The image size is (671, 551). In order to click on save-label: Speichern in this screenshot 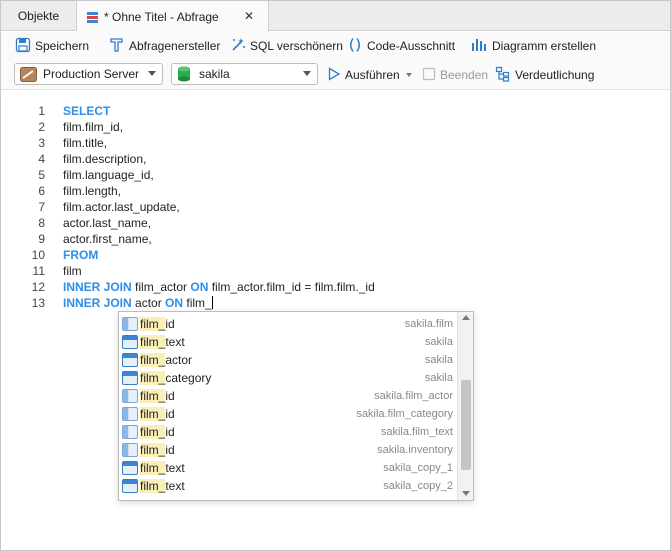, I will do `click(62, 46)`.